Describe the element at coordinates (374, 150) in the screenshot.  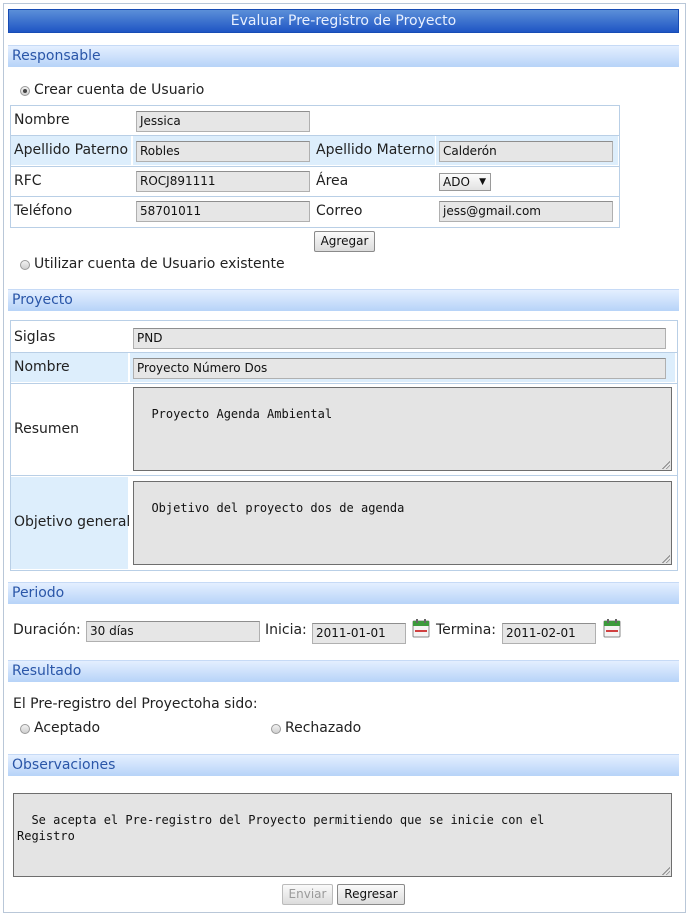
I see `apellido-materno-label: Apellido Materno` at that location.